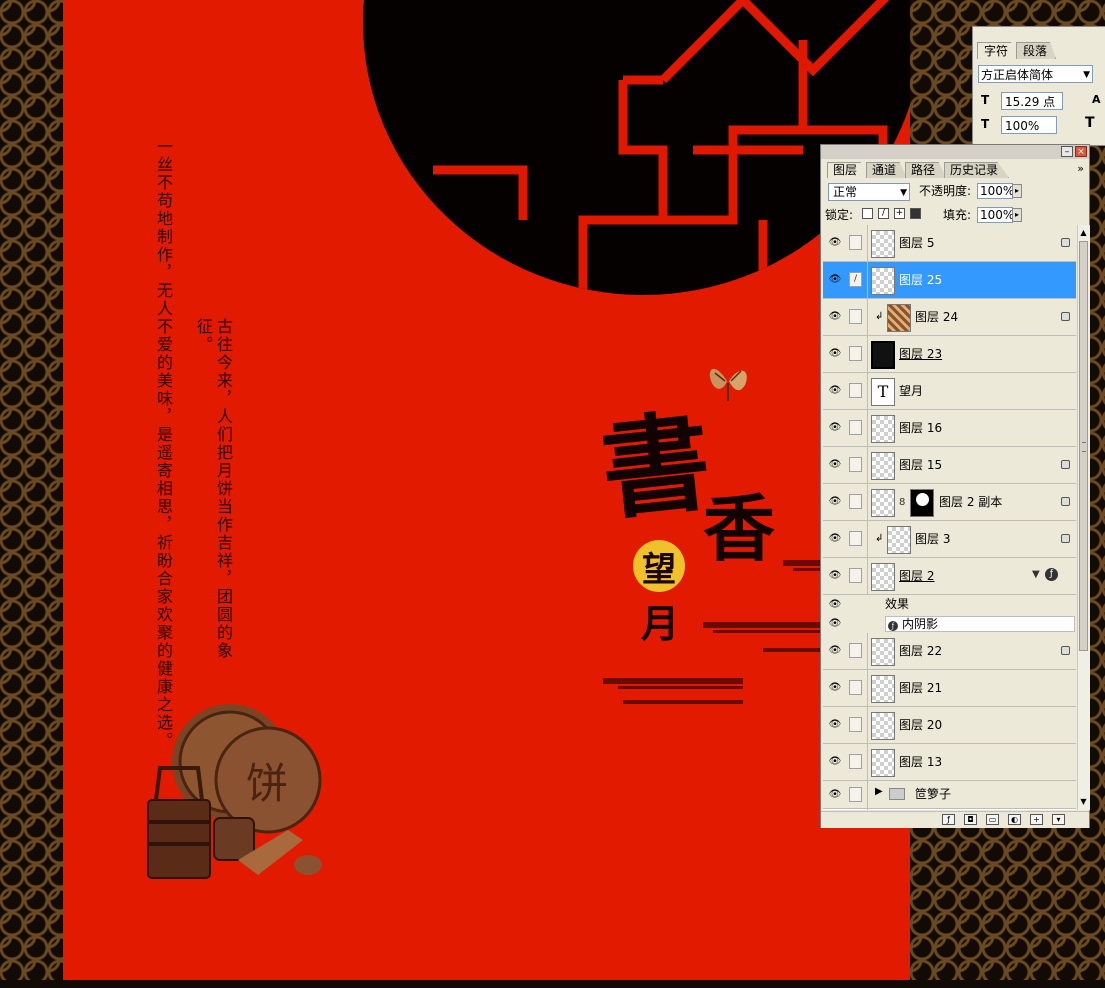 This screenshot has width=1105, height=988. I want to click on chain-link-icon: 8, so click(902, 502).